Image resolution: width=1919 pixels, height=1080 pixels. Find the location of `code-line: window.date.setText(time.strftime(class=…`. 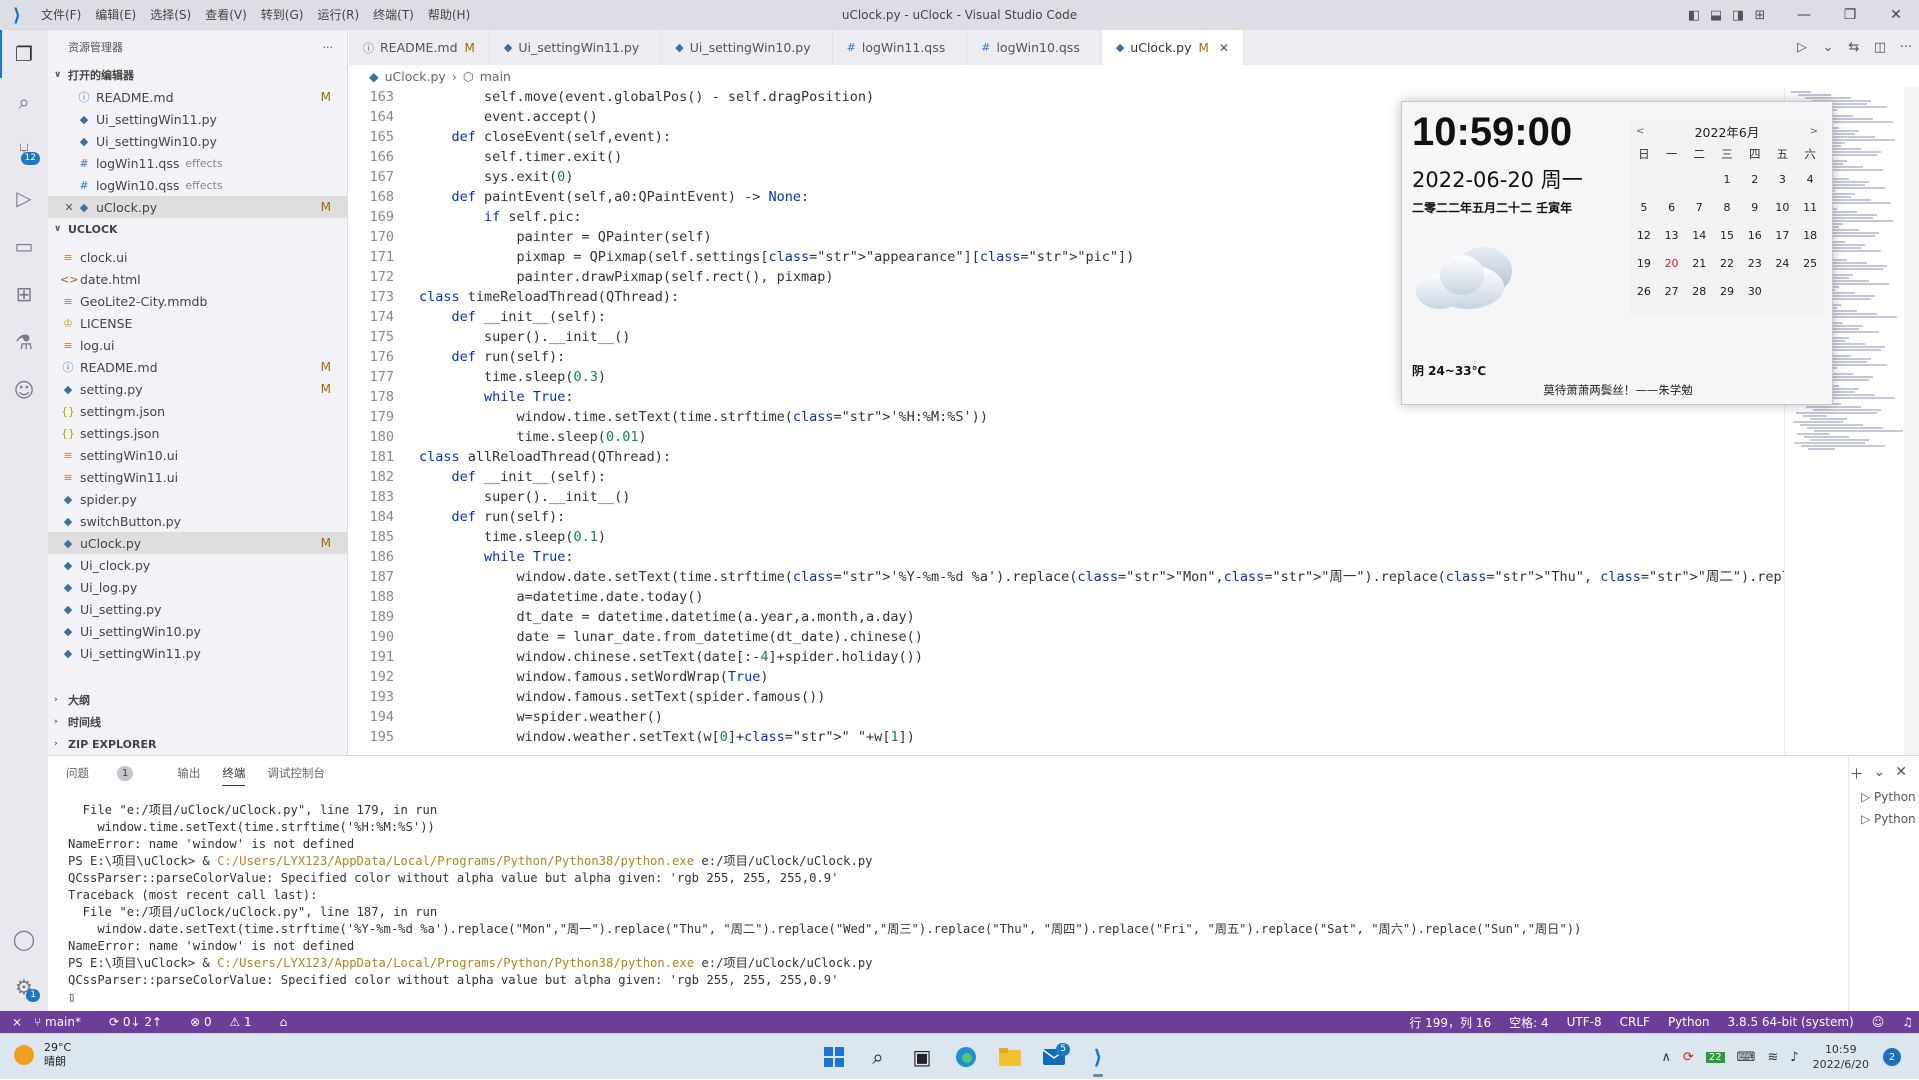

code-line: window.date.setText(time.strftime(class=… is located at coordinates (1101, 577).